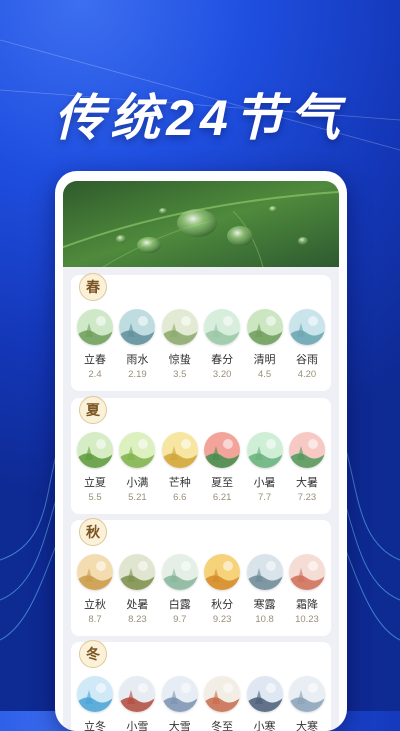 The width and height of the screenshot is (400, 731). I want to click on snow-people-icon, so click(306, 694).